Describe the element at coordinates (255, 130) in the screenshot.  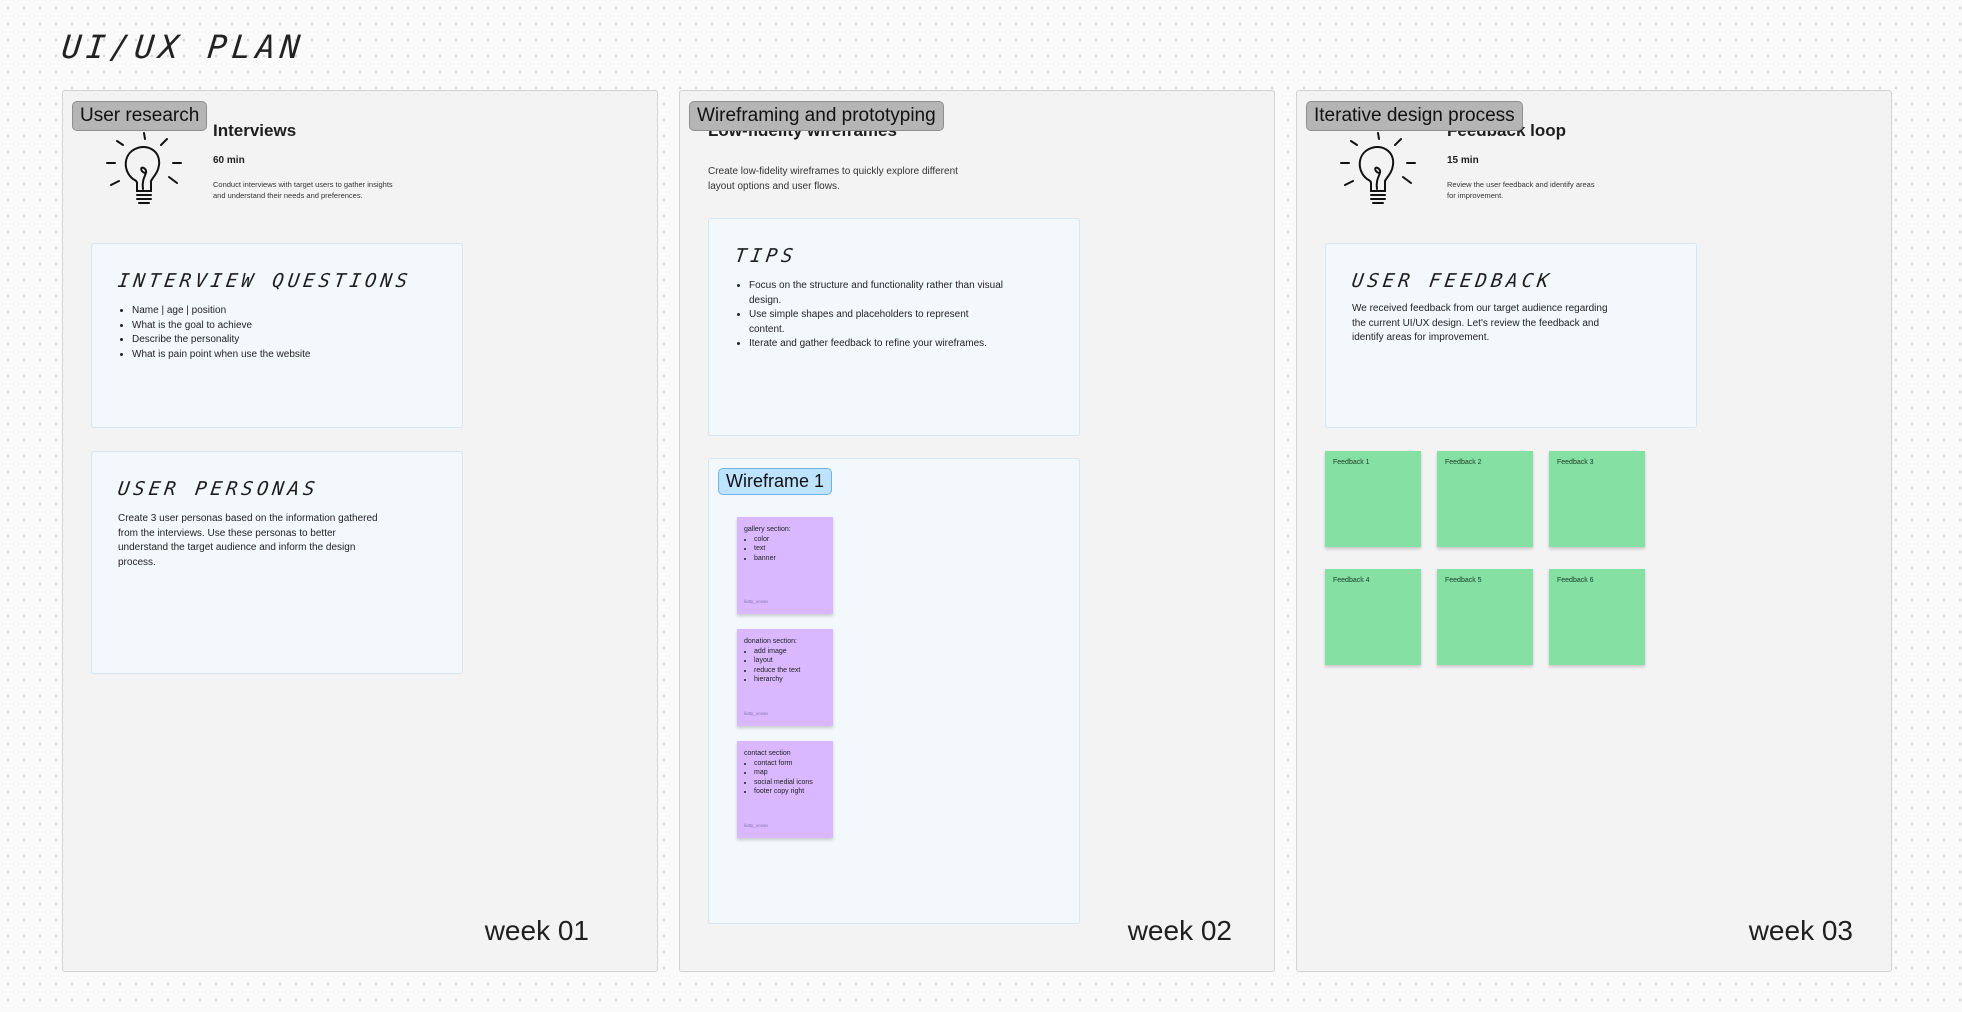
I see `task-title: Interviews` at that location.